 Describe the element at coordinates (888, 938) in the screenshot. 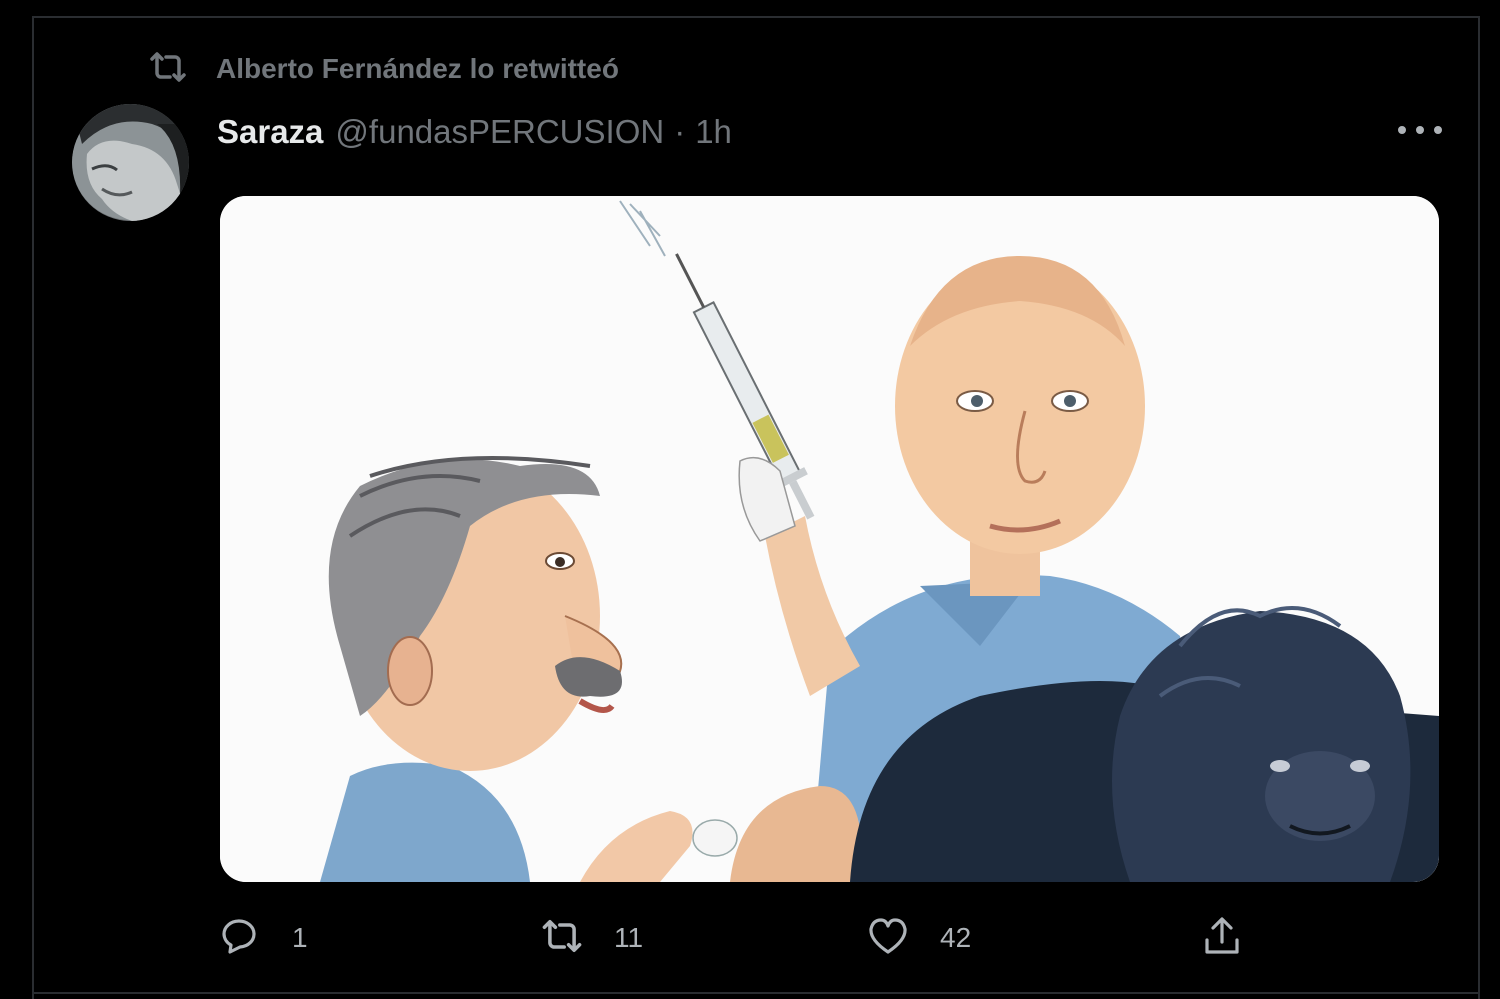

I see `heart-icon` at that location.